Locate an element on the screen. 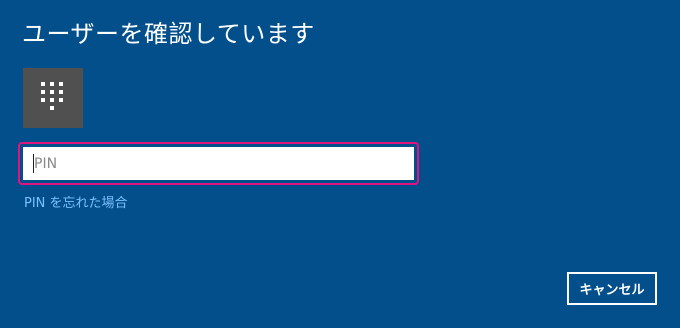 This screenshot has height=328, width=680. keypad-icon is located at coordinates (52, 96).